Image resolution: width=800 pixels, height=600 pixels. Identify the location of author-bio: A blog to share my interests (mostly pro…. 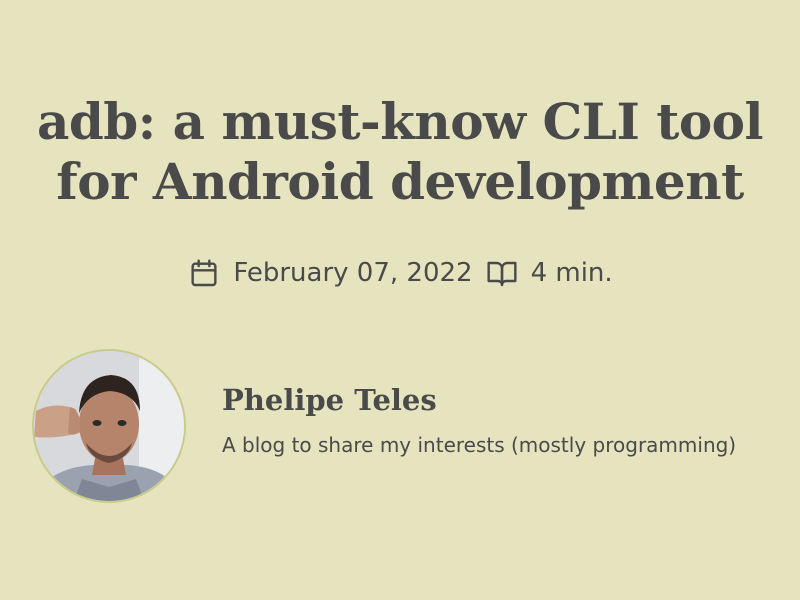
(479, 445).